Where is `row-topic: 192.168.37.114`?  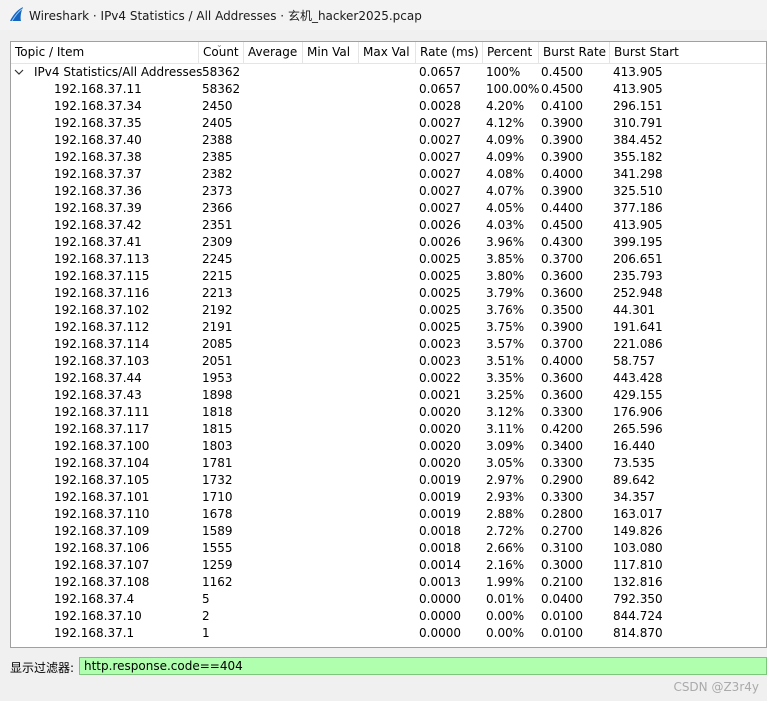
row-topic: 192.168.37.114 is located at coordinates (102, 344).